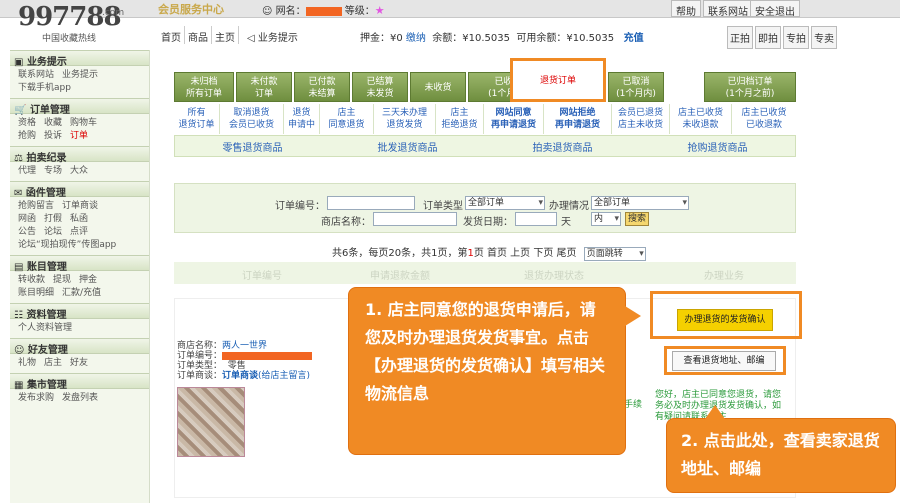 The image size is (900, 503). I want to click on product-thumbnail, so click(211, 422).